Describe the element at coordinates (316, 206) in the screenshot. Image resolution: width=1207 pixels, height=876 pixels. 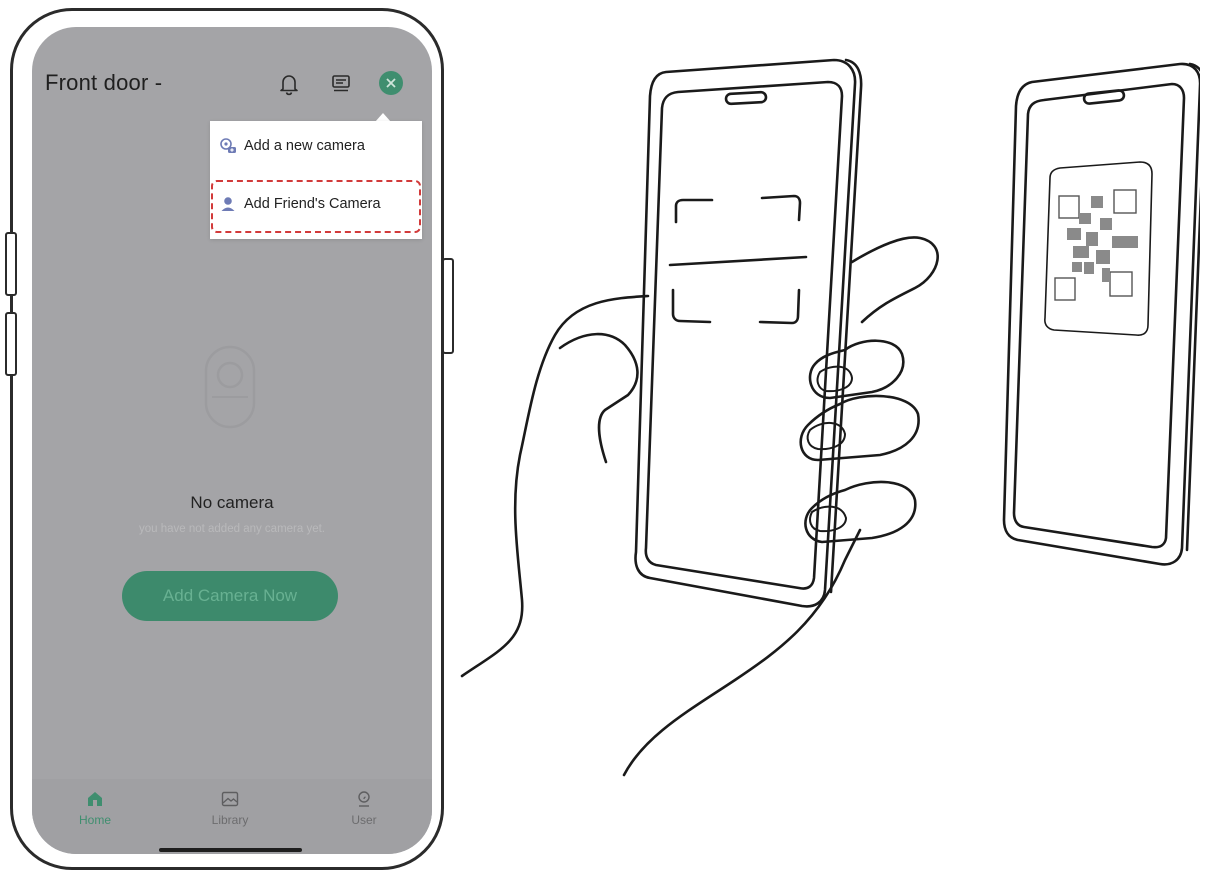
I see `highlight-frame` at that location.